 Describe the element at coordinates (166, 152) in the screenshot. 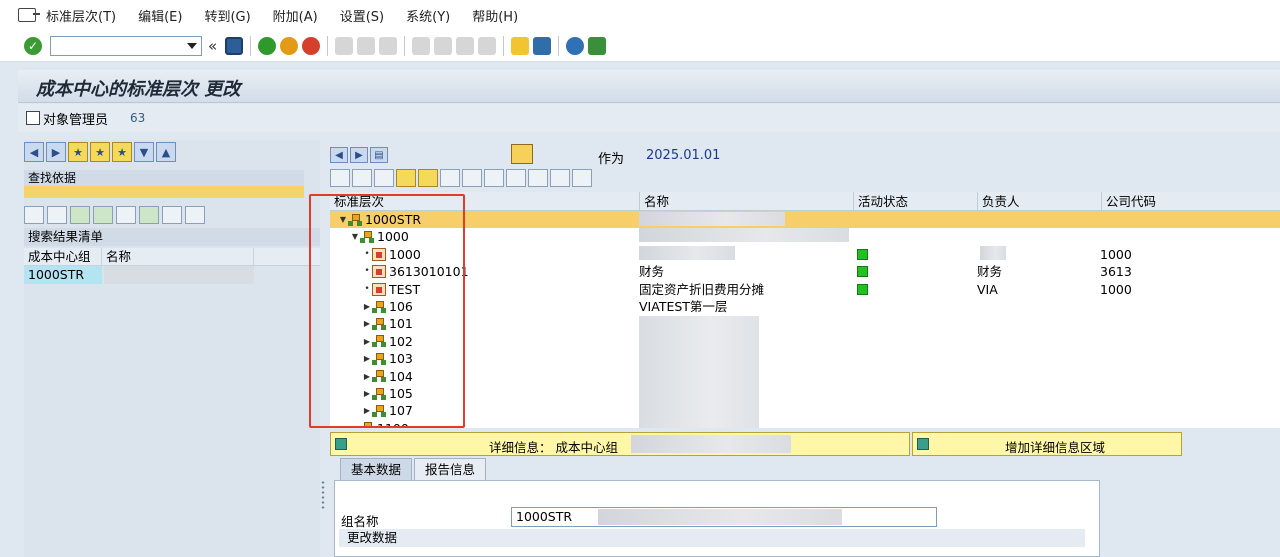

I see `collapse-icon: ▲` at that location.